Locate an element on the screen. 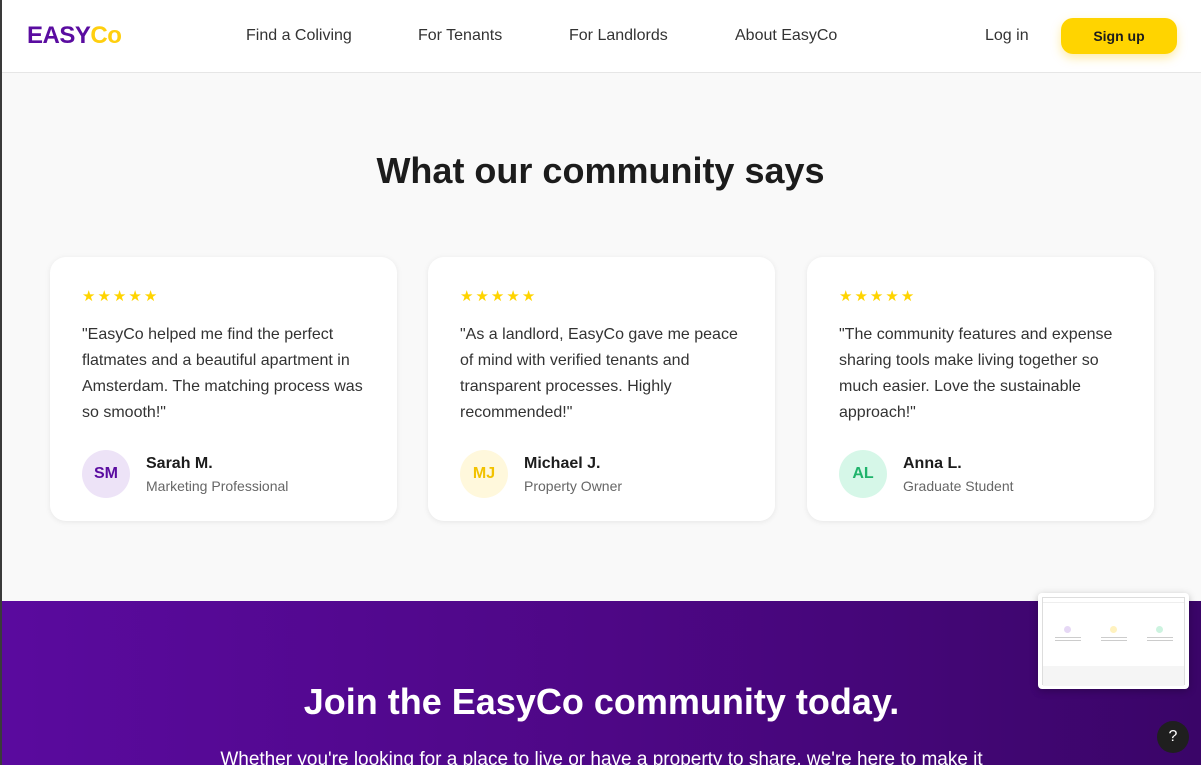 The image size is (1201, 765). help-button: ? is located at coordinates (1173, 737).